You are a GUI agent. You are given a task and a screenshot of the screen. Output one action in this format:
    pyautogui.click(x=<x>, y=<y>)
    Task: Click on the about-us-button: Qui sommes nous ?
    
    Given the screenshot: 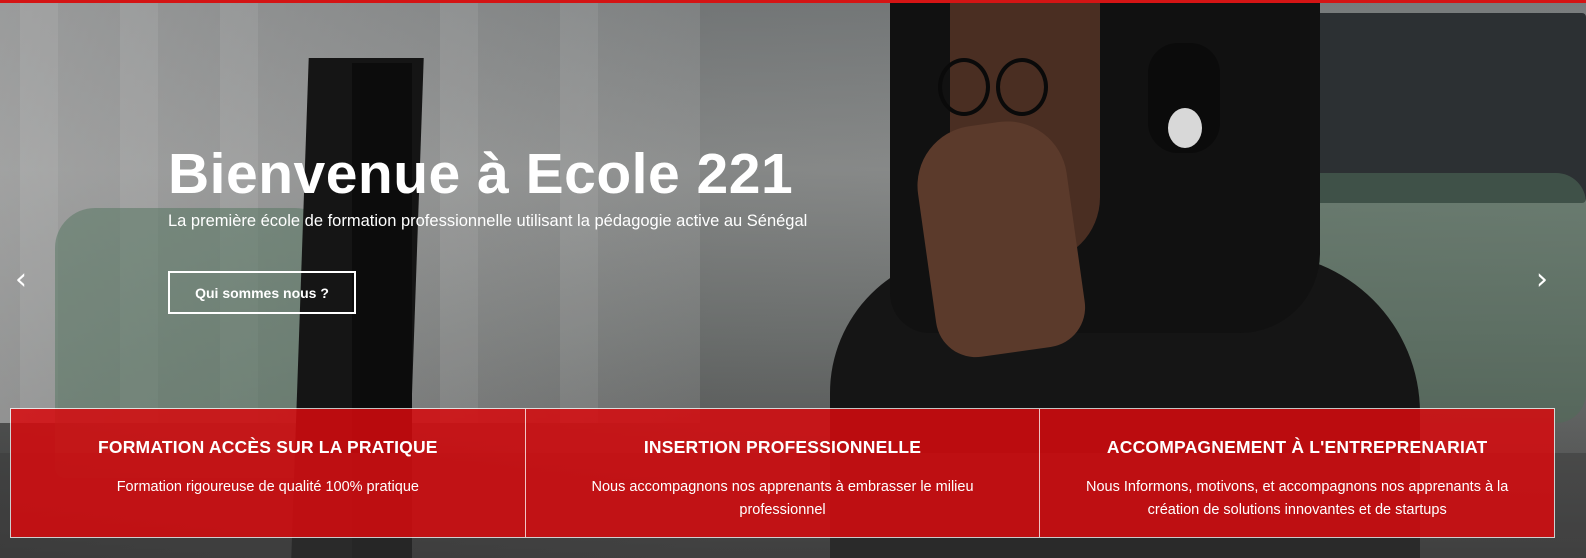 What is the action you would take?
    pyautogui.click(x=262, y=292)
    